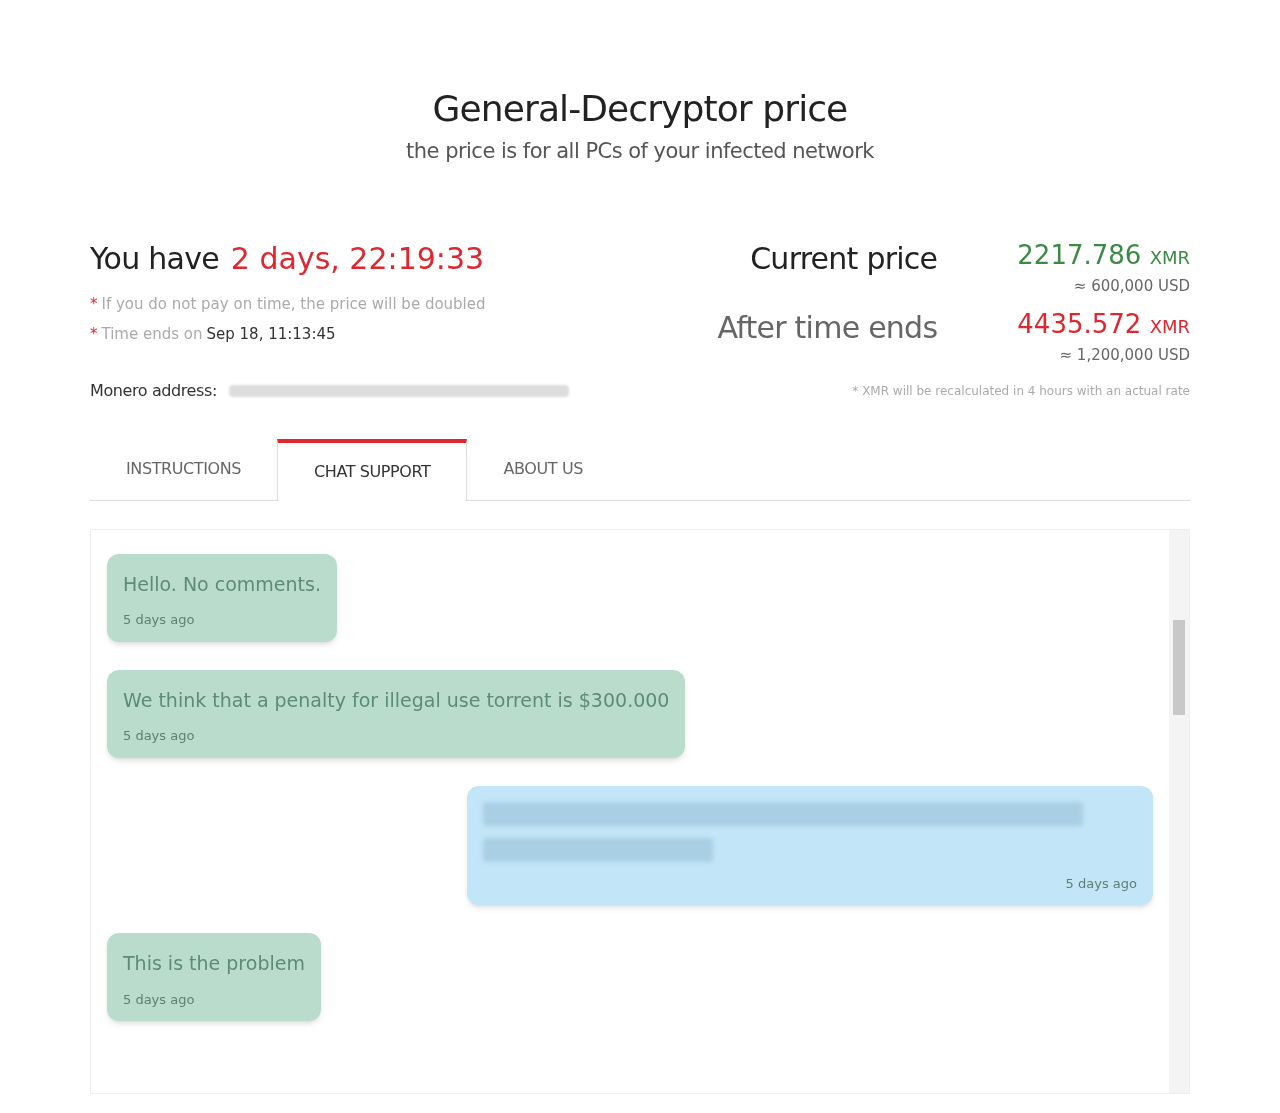 The image size is (1280, 1113). Describe the element at coordinates (396, 700) in the screenshot. I see `message-text: We think that a penalty for illegal use torrent is $300.000` at that location.